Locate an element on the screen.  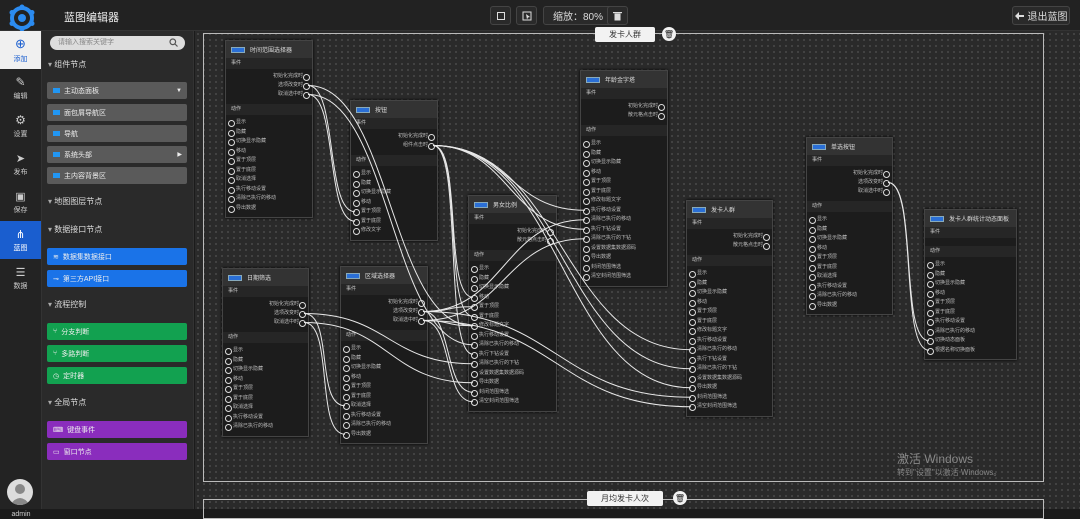
group-delete-icon: 🗑 is located at coordinates (669, 34).